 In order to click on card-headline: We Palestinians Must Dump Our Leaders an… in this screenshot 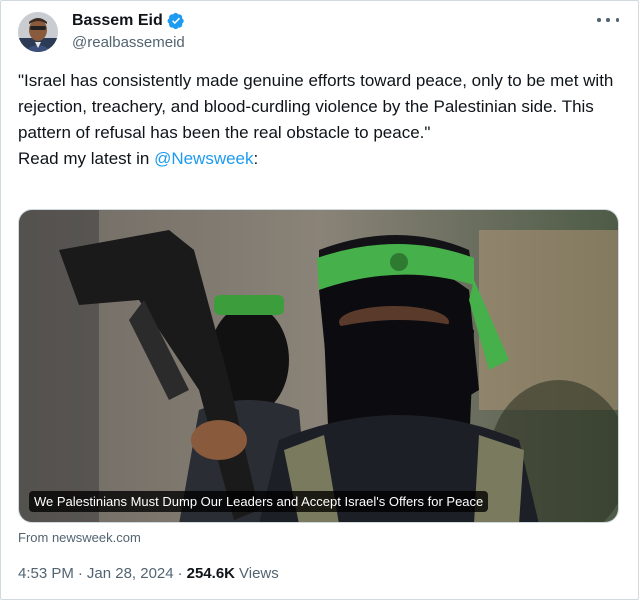, I will do `click(259, 501)`.